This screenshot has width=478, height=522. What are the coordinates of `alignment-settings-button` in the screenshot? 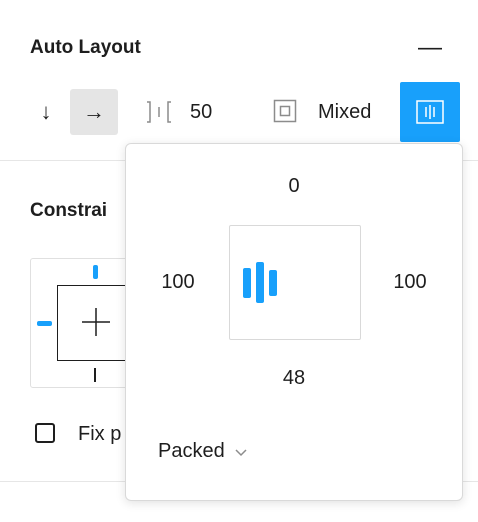 It's located at (430, 112).